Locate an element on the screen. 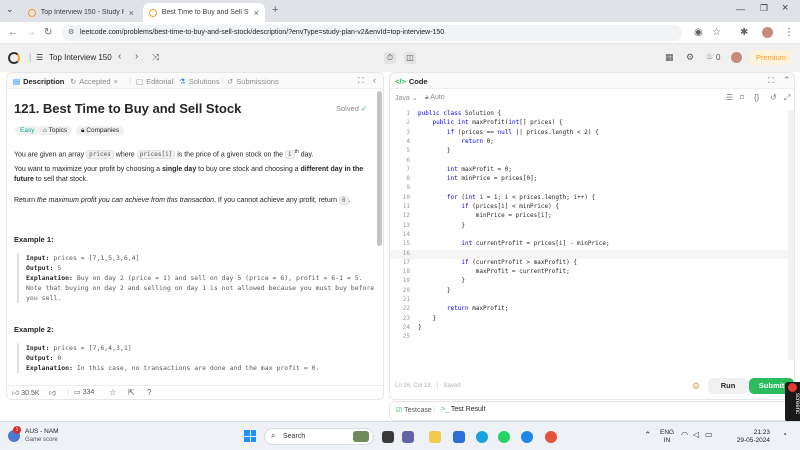 This screenshot has height=450, width=800. whatsapp-icon is located at coordinates (504, 437).